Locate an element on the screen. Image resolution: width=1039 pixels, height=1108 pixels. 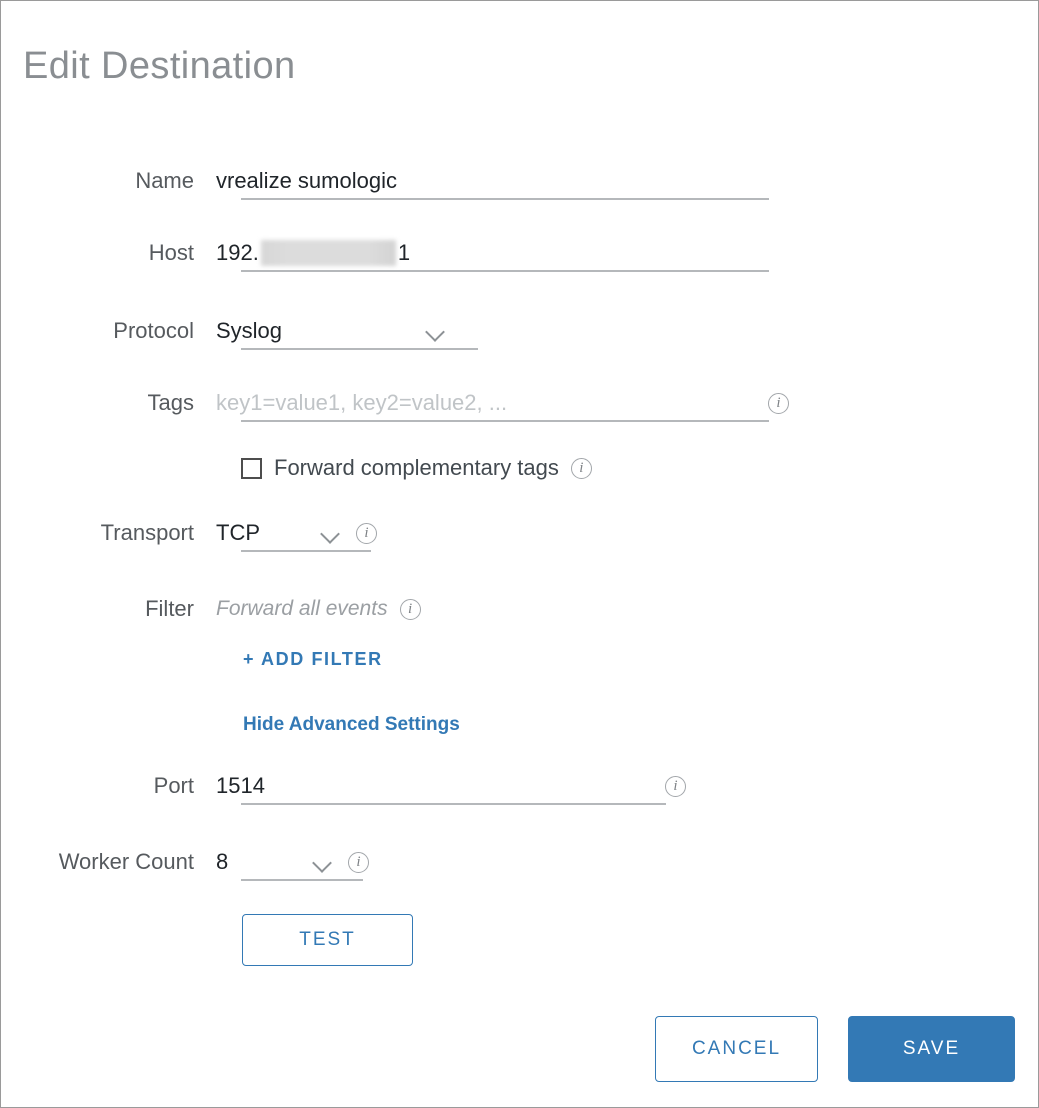
add-filter-link: + ADD FILTER is located at coordinates (313, 659).